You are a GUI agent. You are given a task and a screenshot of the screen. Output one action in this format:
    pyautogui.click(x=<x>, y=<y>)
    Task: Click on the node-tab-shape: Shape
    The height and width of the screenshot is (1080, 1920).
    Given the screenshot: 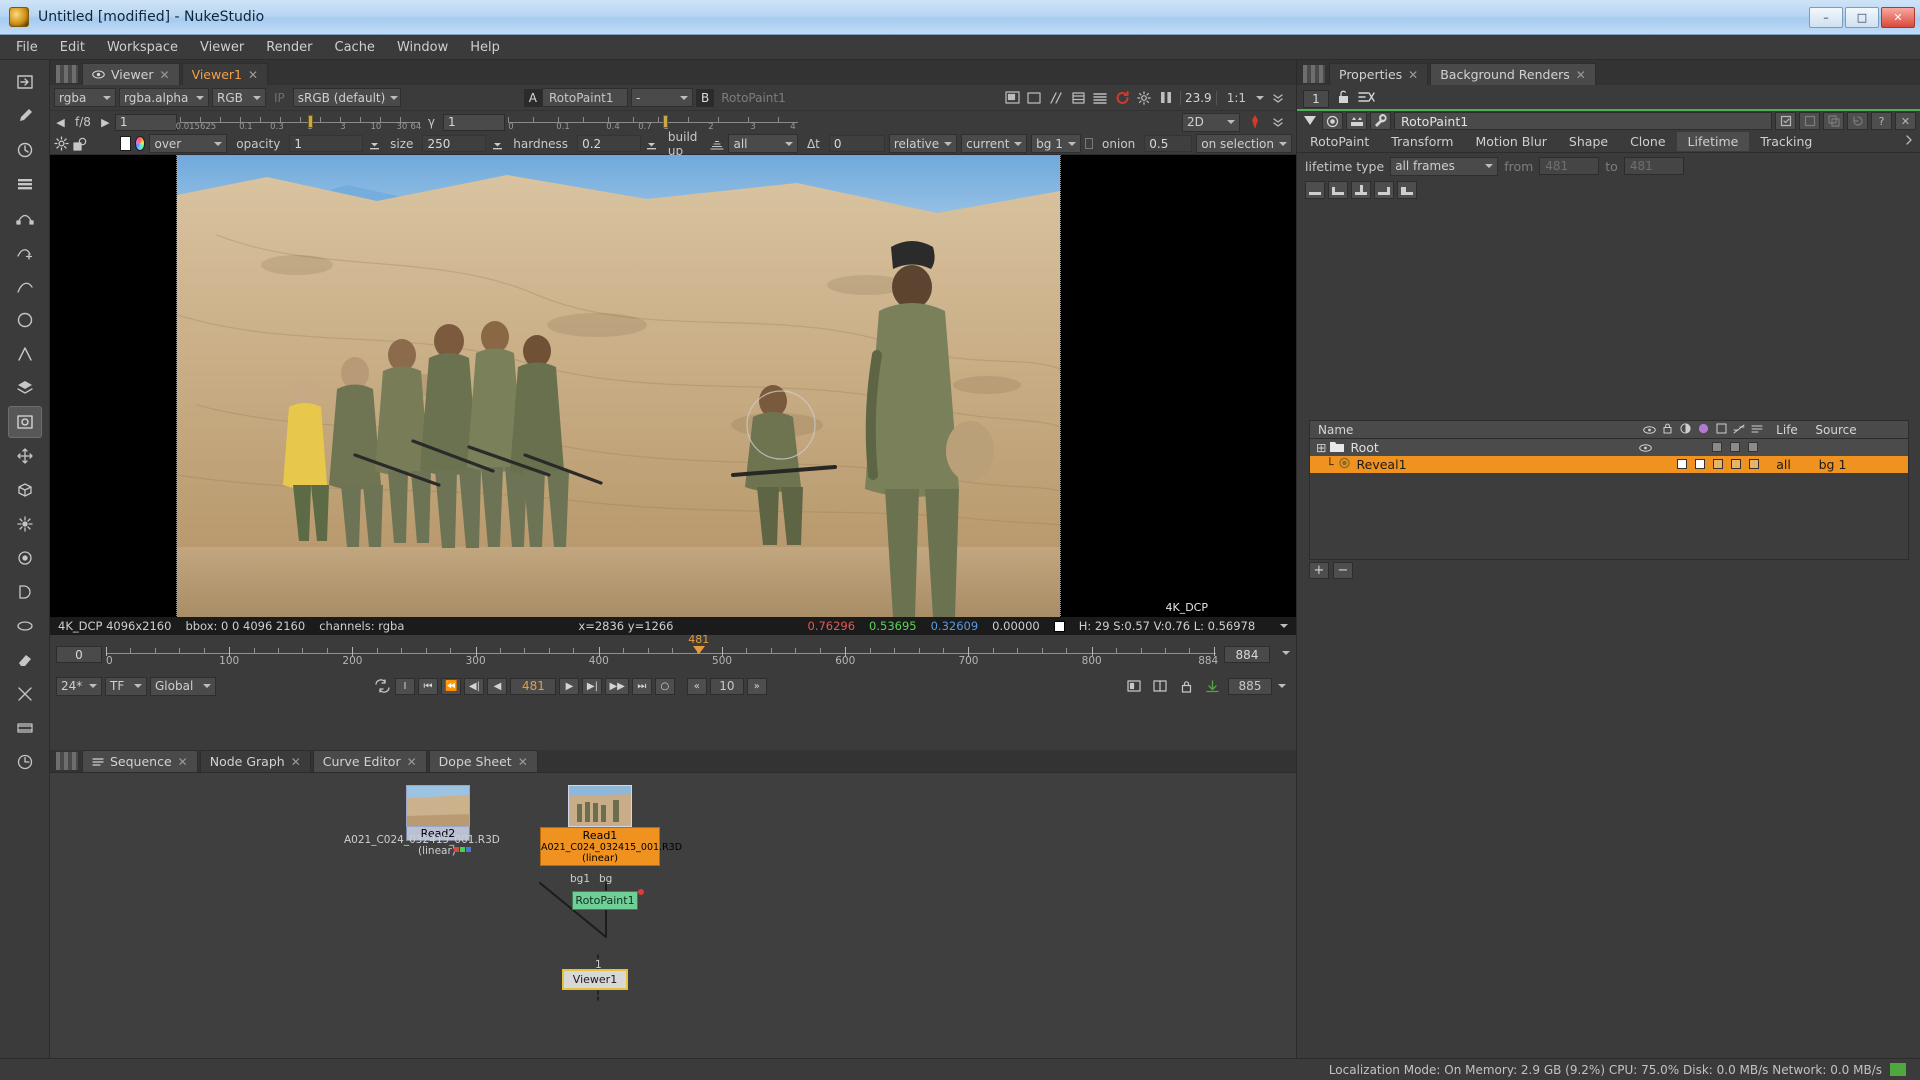 What is the action you would take?
    pyautogui.click(x=1588, y=141)
    